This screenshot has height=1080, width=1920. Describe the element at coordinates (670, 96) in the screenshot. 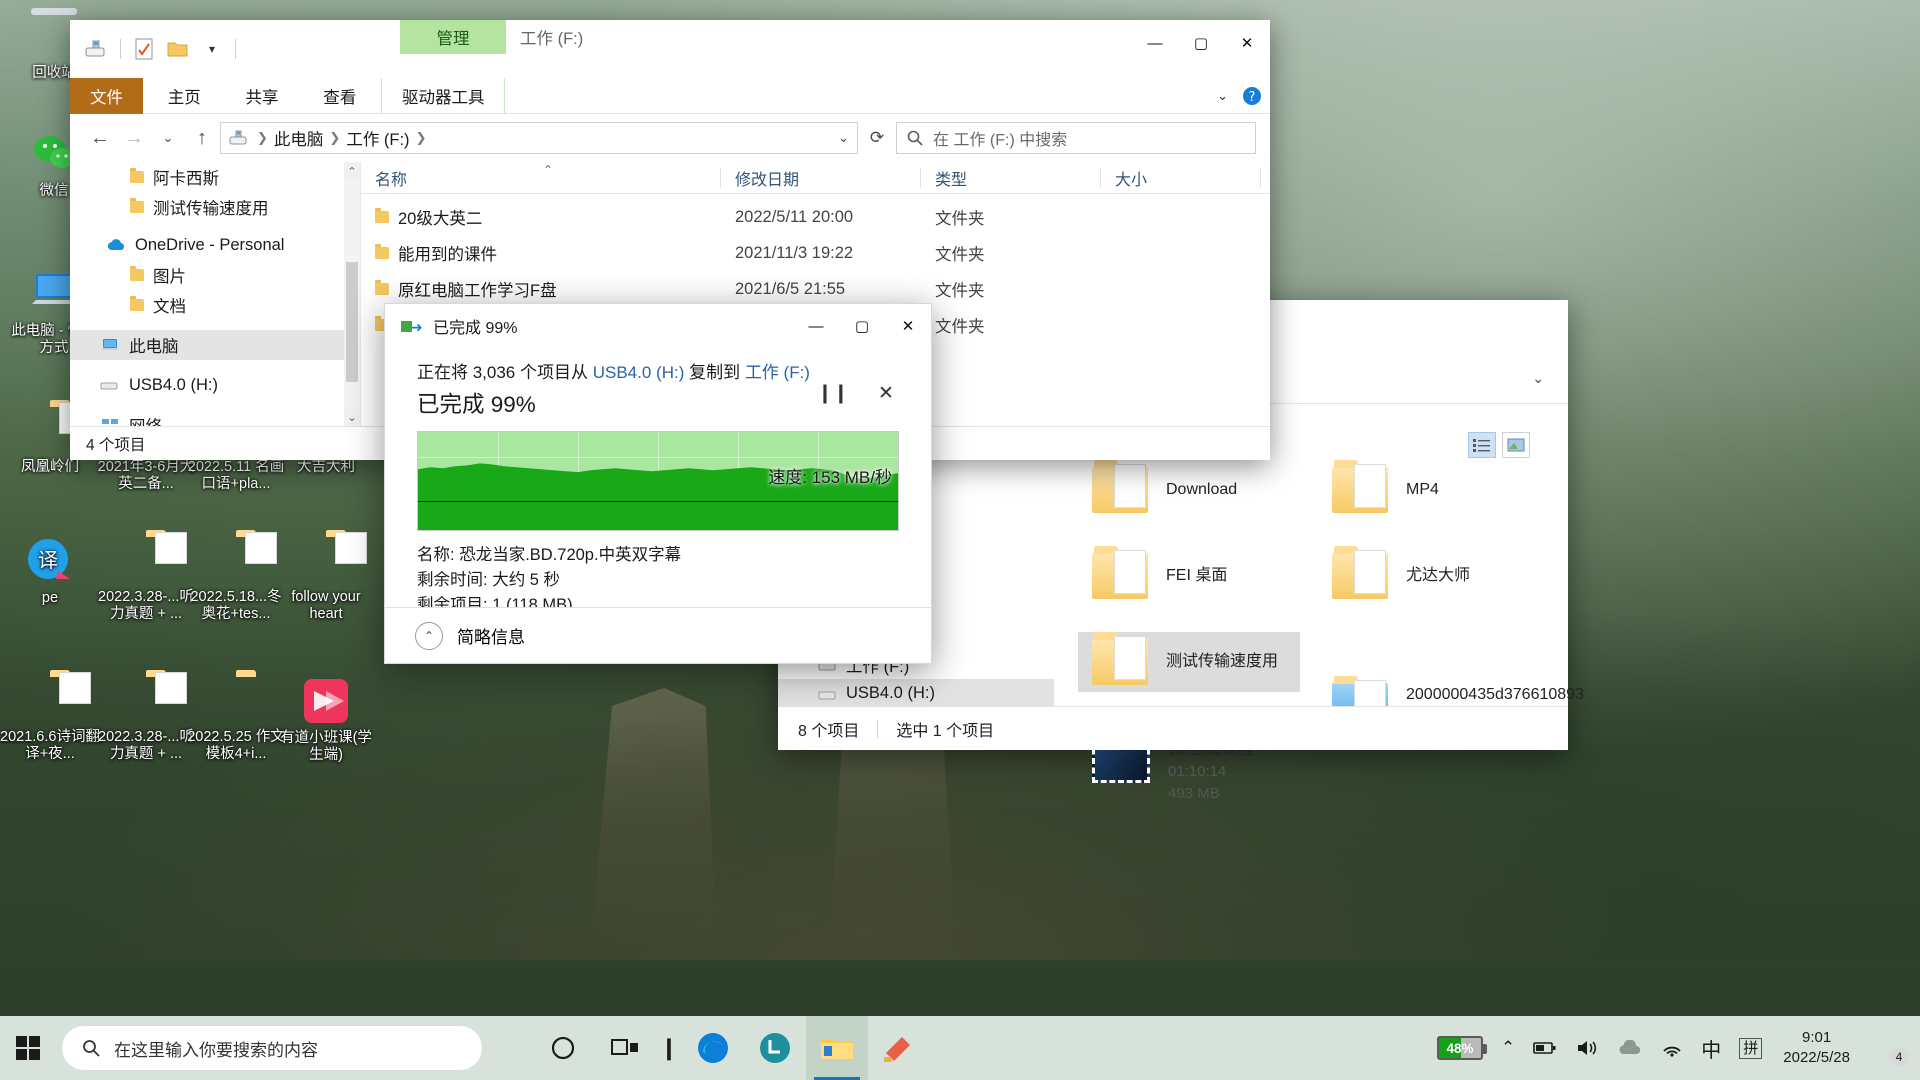

I see `ribbon-tabs: 文件 主页 共享 查看 驱动器工具 ⌄ ?` at that location.